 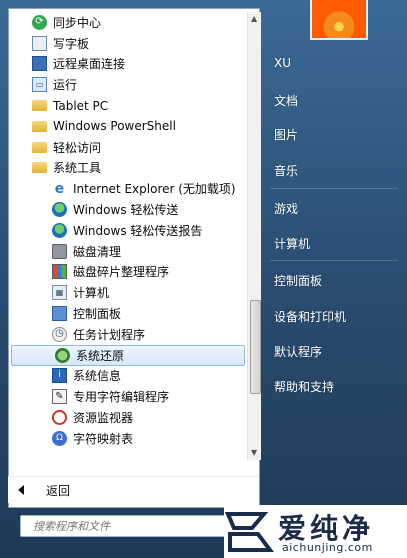 What do you see at coordinates (286, 170) in the screenshot?
I see `right-item-music: 音乐` at bounding box center [286, 170].